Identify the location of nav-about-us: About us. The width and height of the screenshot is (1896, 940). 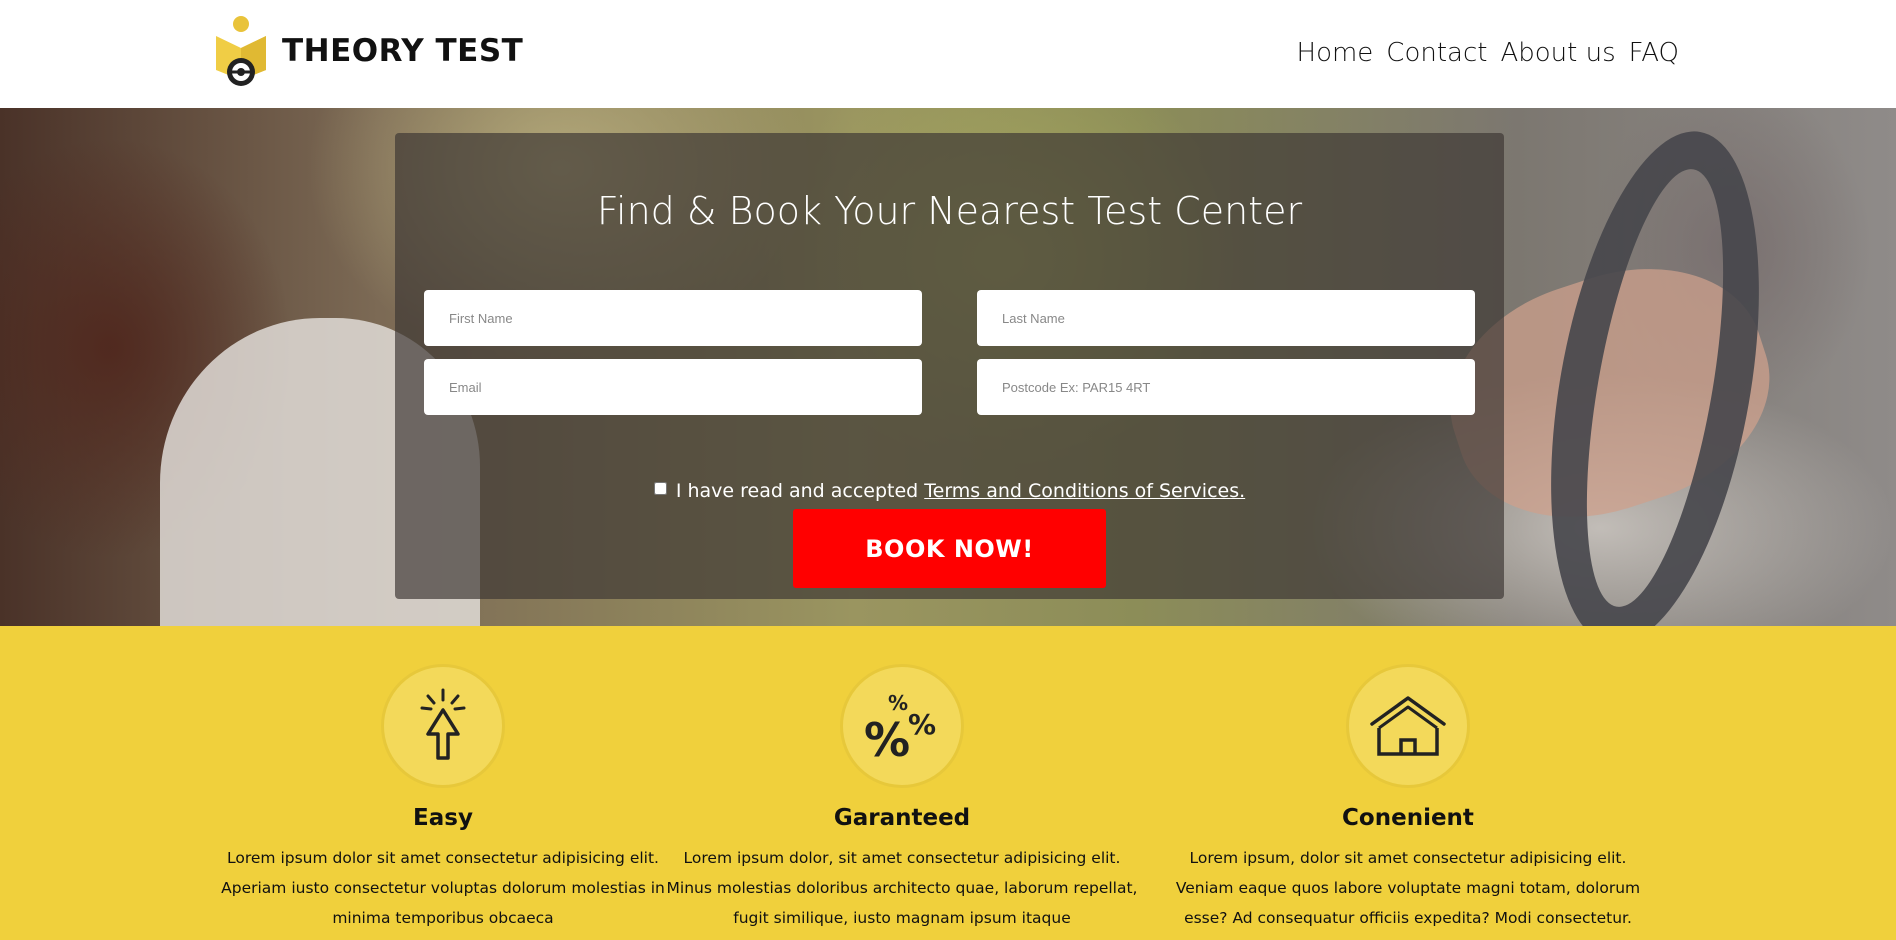
(1557, 53).